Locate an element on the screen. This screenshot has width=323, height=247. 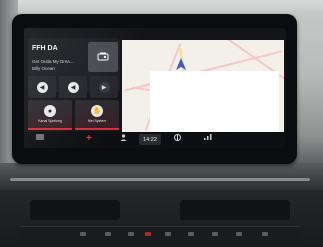
app-tile-recording: ● Kanal Spielung is located at coordinates (50, 115).